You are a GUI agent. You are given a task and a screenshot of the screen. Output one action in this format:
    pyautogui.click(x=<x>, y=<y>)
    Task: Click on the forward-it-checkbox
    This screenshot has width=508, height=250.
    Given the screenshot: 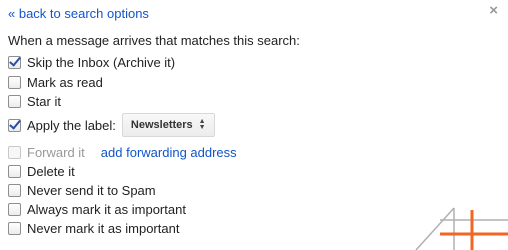 What is the action you would take?
    pyautogui.click(x=14, y=152)
    